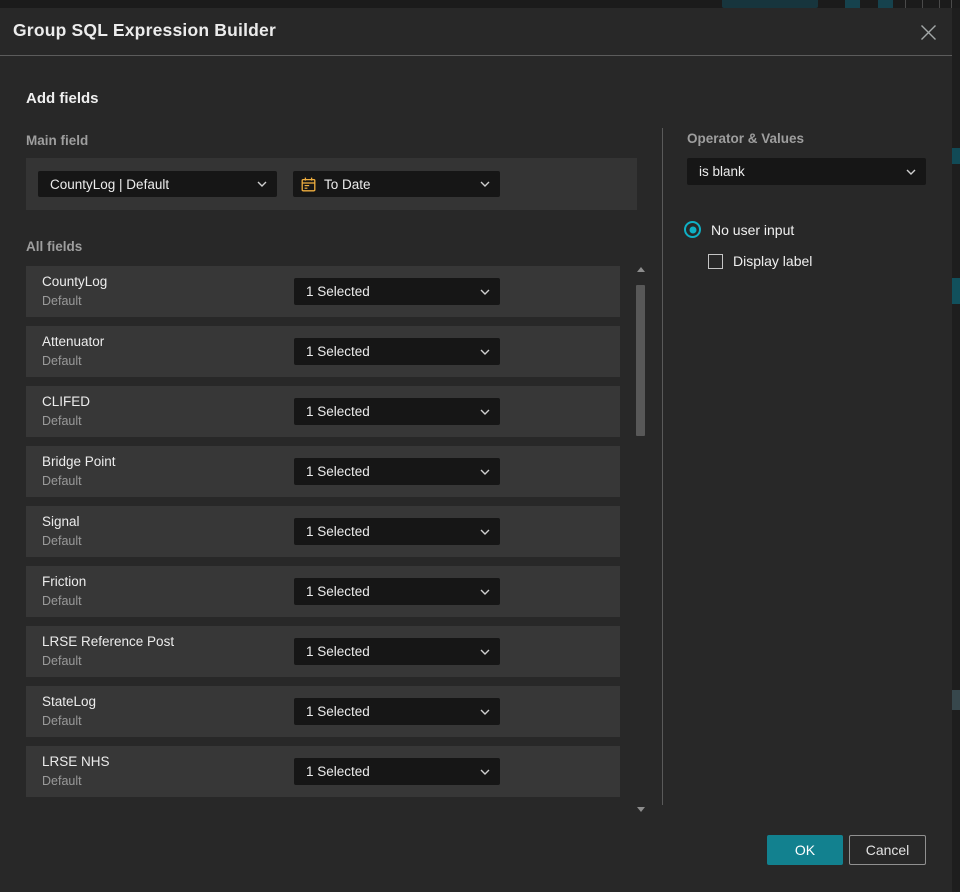 The image size is (960, 892). Describe the element at coordinates (722, 171) in the screenshot. I see `operator-dropdown-value: is blank` at that location.